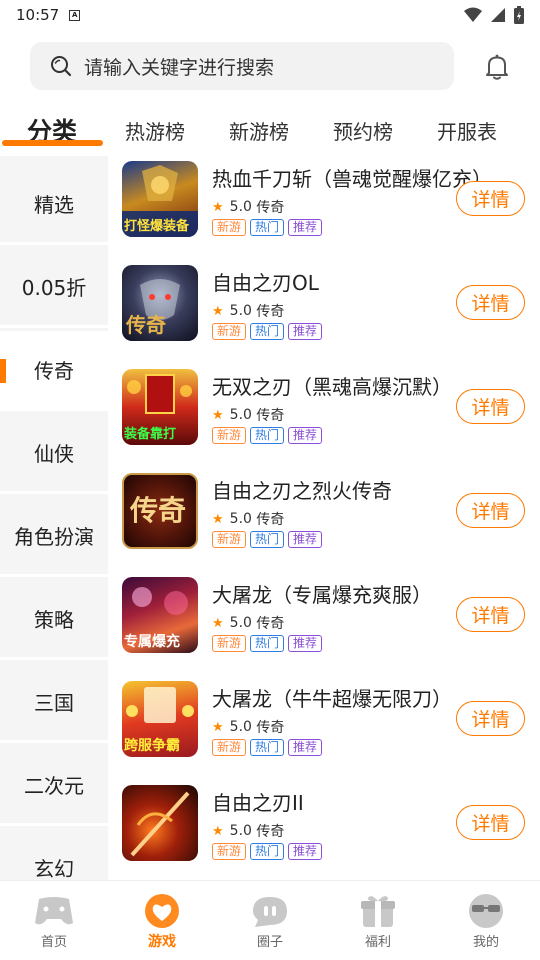  I want to click on category-label: 策略, so click(54, 620).